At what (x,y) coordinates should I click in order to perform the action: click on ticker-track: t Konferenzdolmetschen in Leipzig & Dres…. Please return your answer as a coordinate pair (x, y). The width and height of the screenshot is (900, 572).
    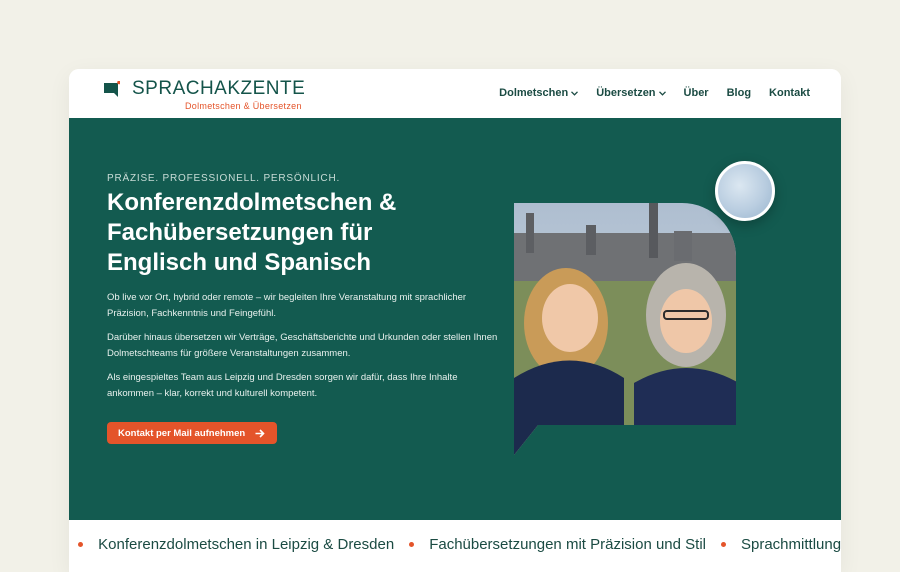
    Looking at the image, I should click on (455, 544).